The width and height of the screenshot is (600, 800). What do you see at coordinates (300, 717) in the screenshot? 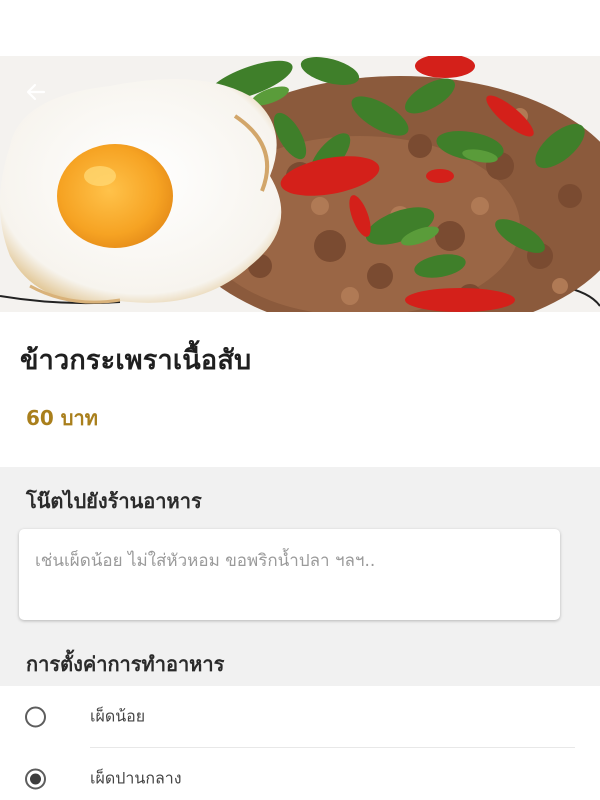
I see `option-mild-spicy: เผ็ดน้อย` at bounding box center [300, 717].